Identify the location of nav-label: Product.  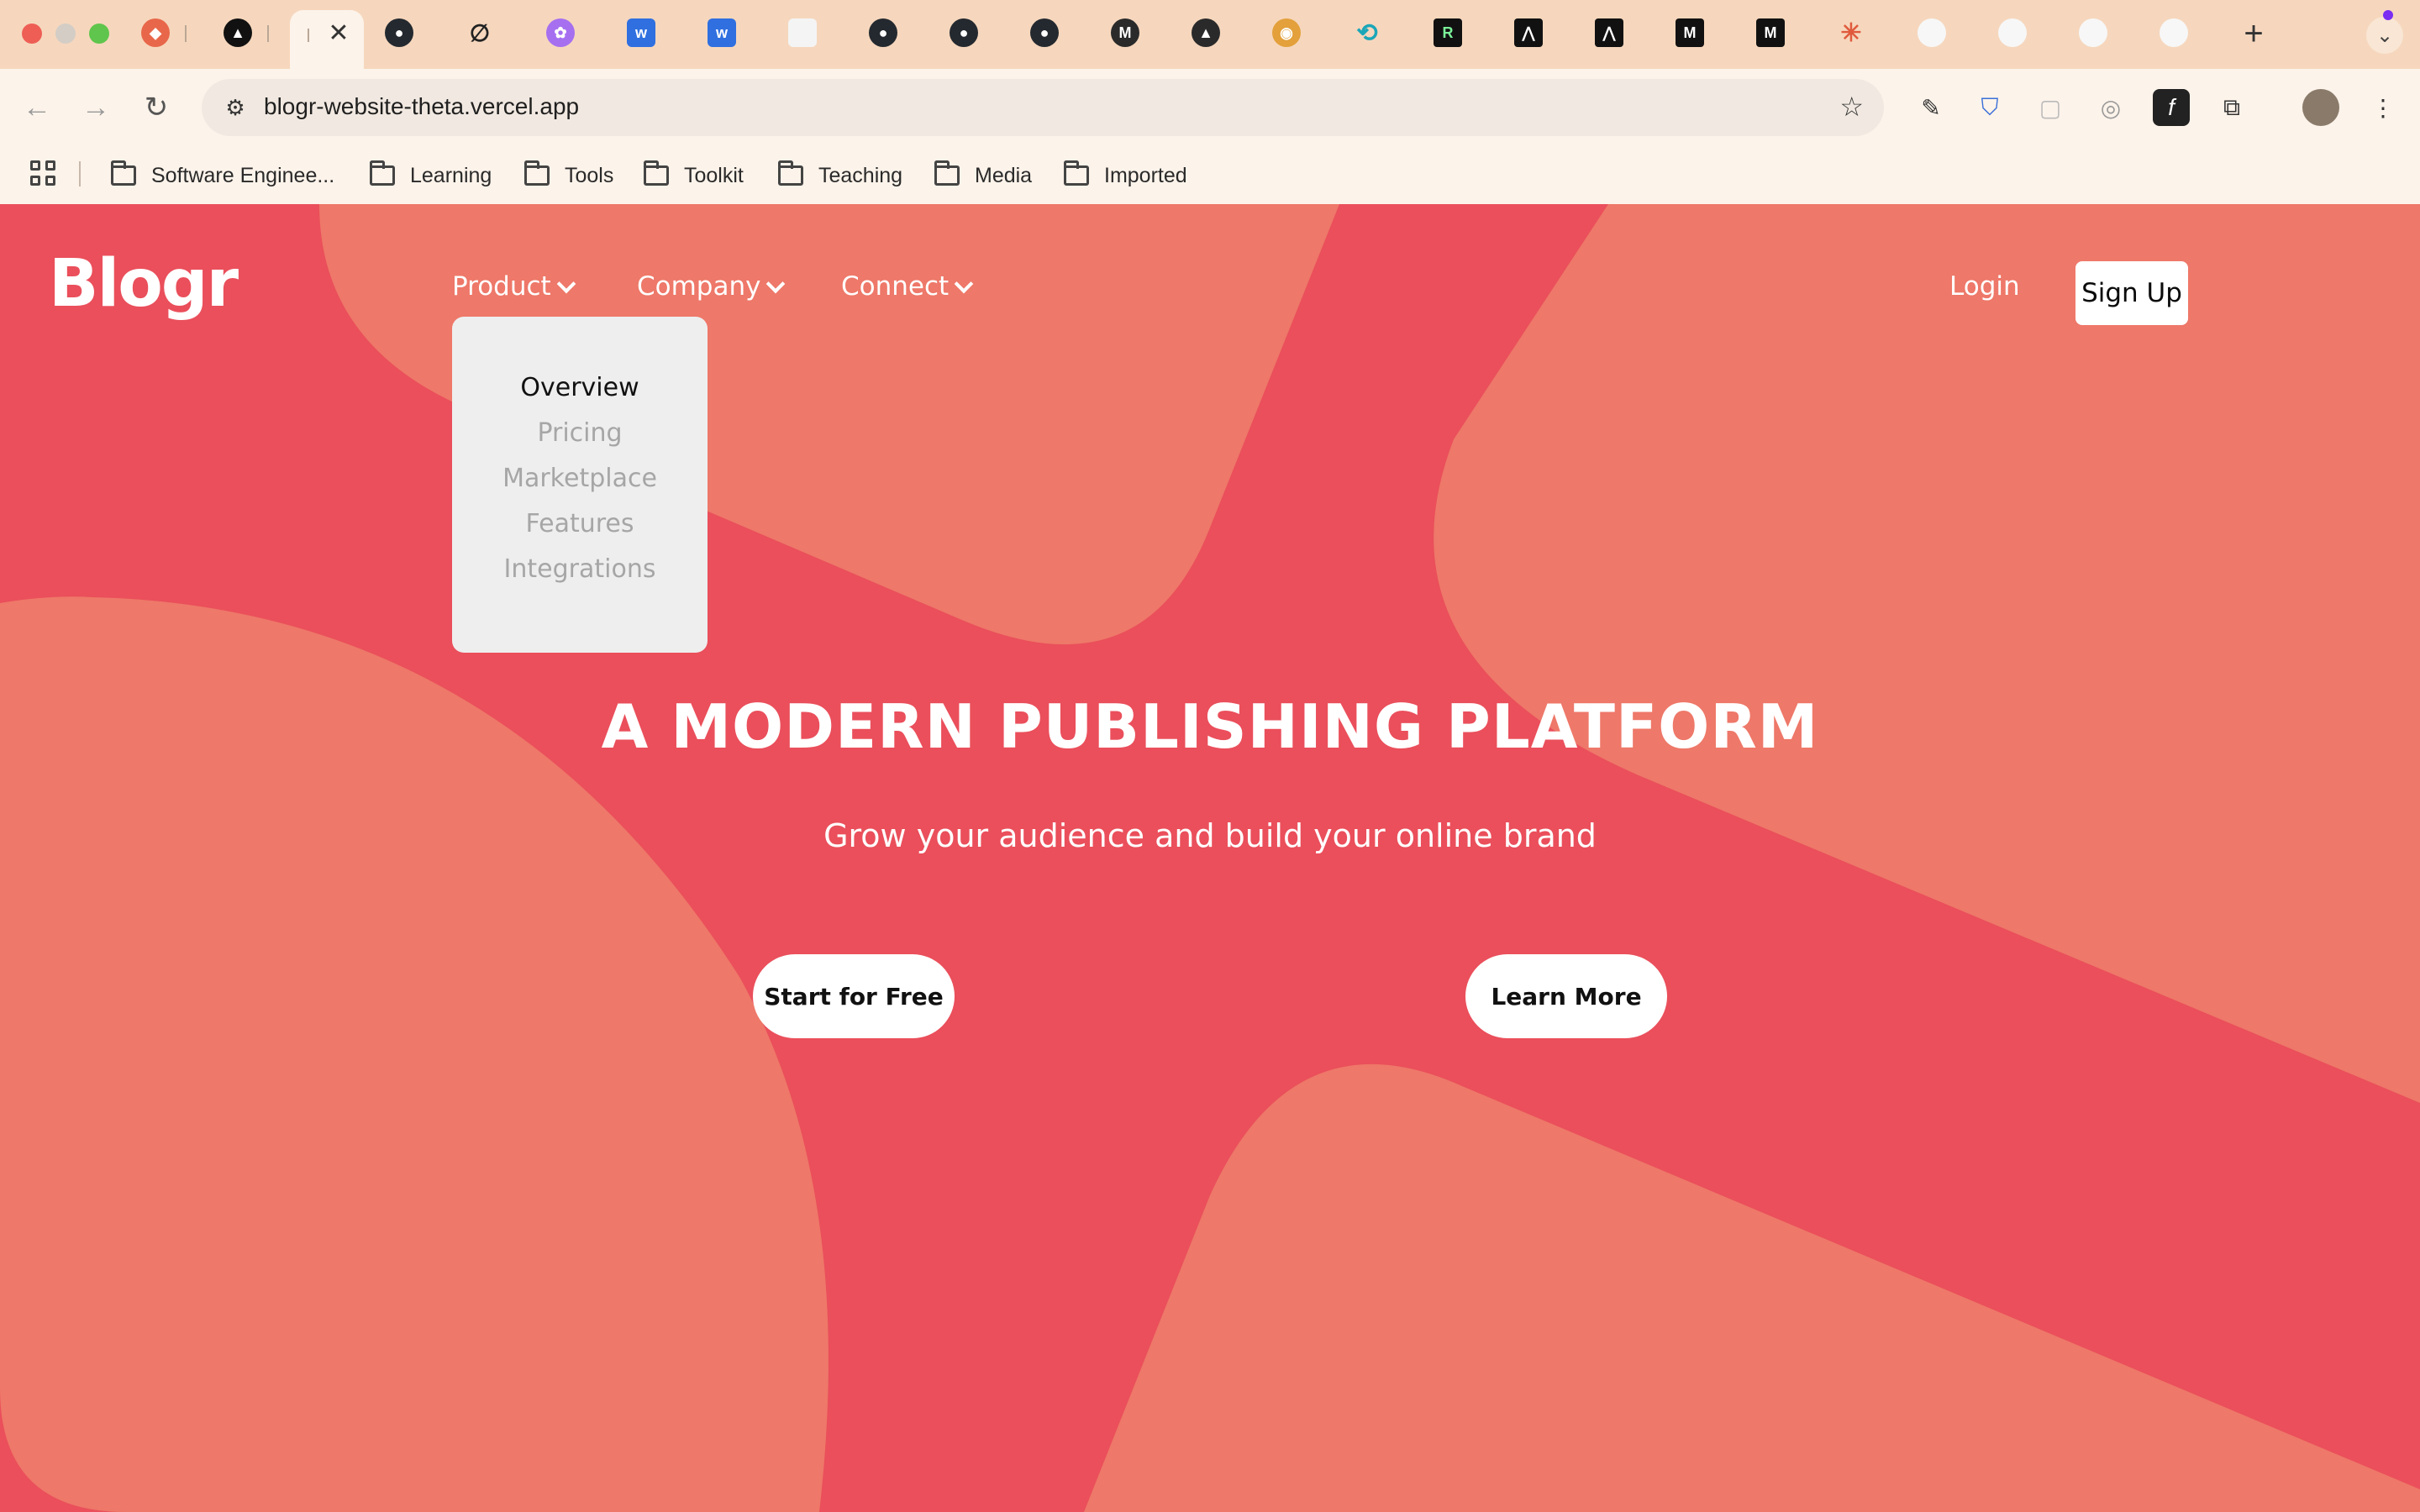
(501, 286).